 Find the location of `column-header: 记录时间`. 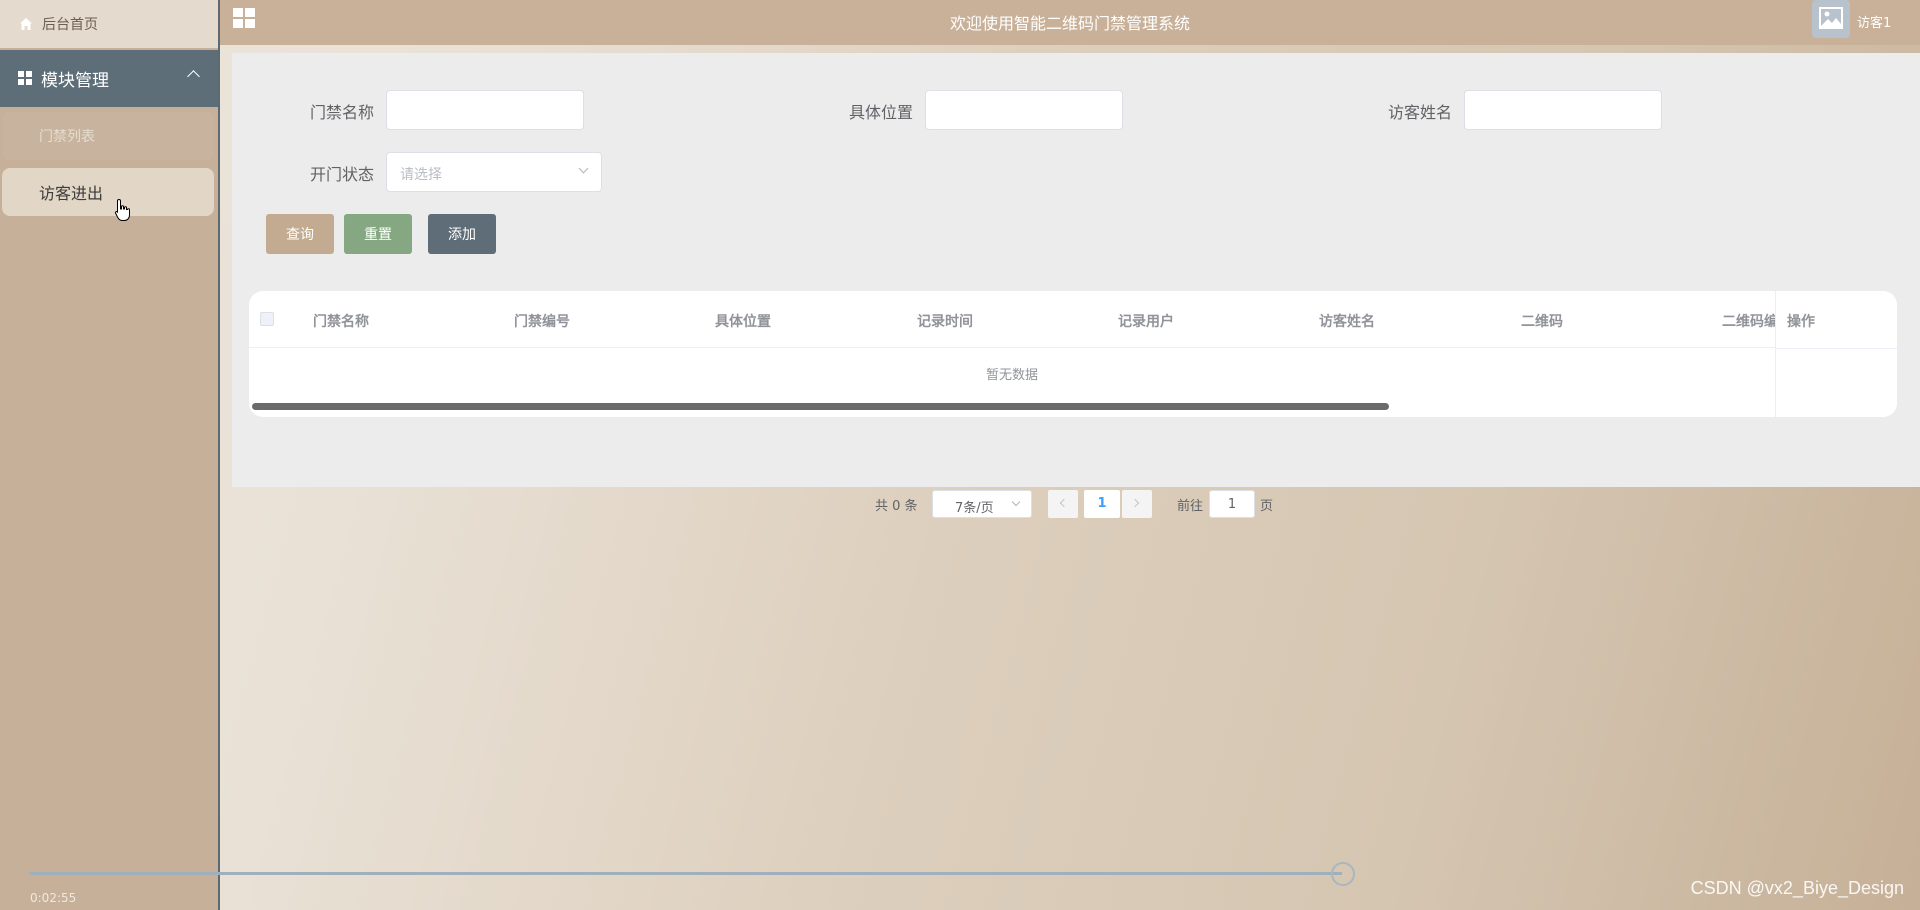

column-header: 记录时间 is located at coordinates (945, 321).